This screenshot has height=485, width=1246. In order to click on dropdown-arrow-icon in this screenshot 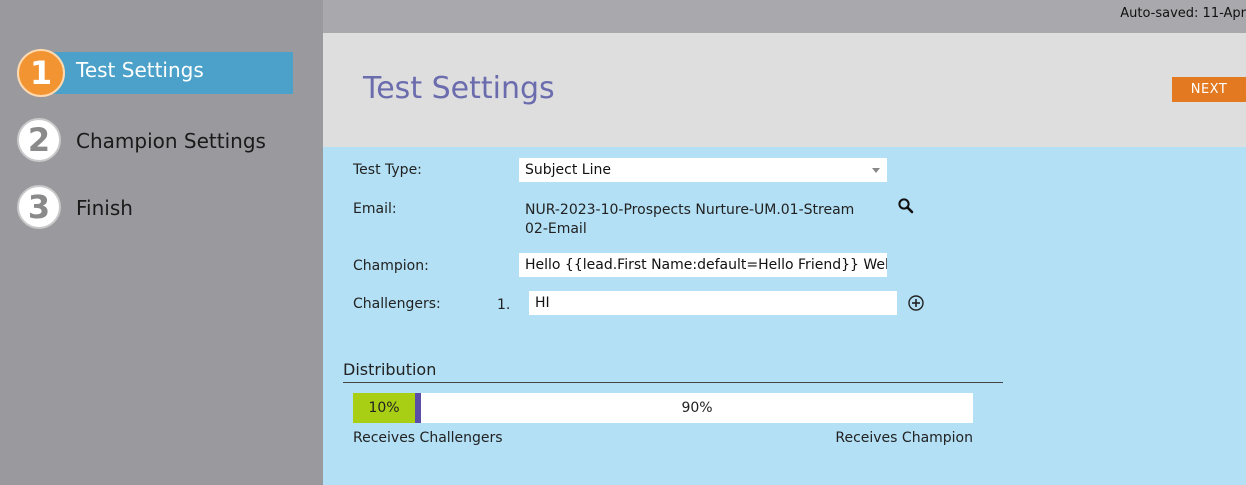, I will do `click(876, 170)`.